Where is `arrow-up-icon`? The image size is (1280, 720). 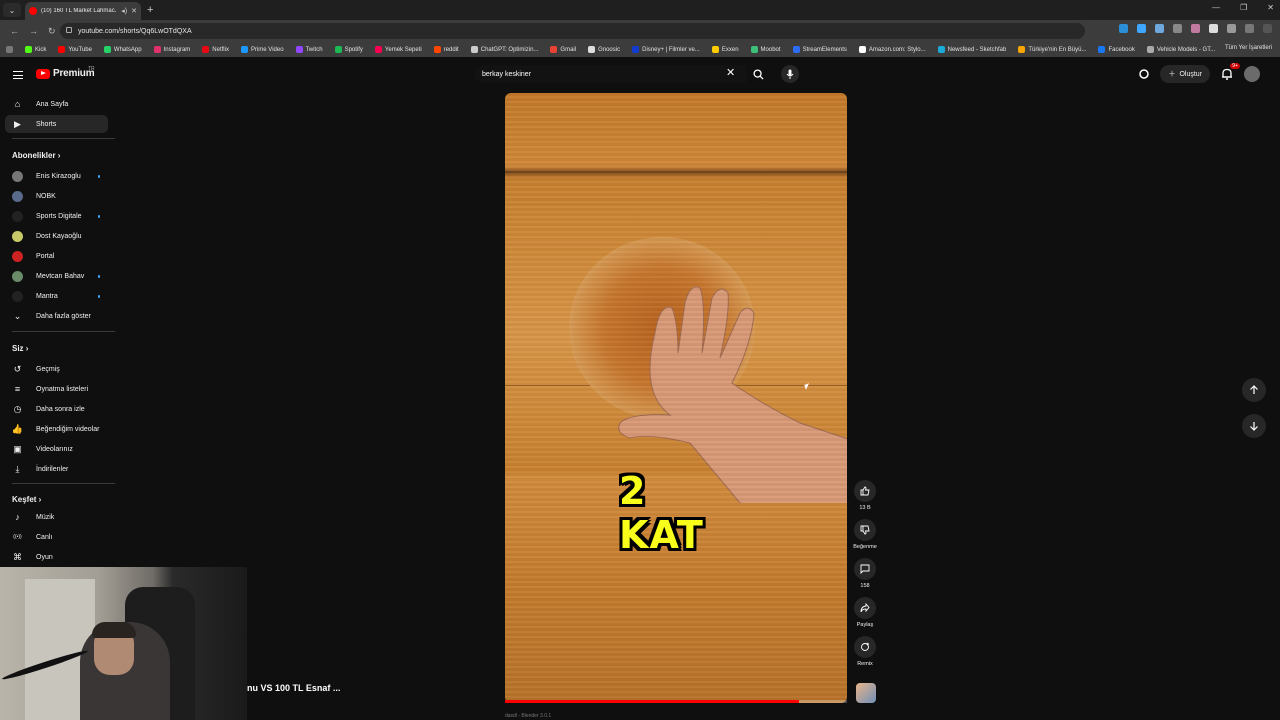 arrow-up-icon is located at coordinates (1254, 389).